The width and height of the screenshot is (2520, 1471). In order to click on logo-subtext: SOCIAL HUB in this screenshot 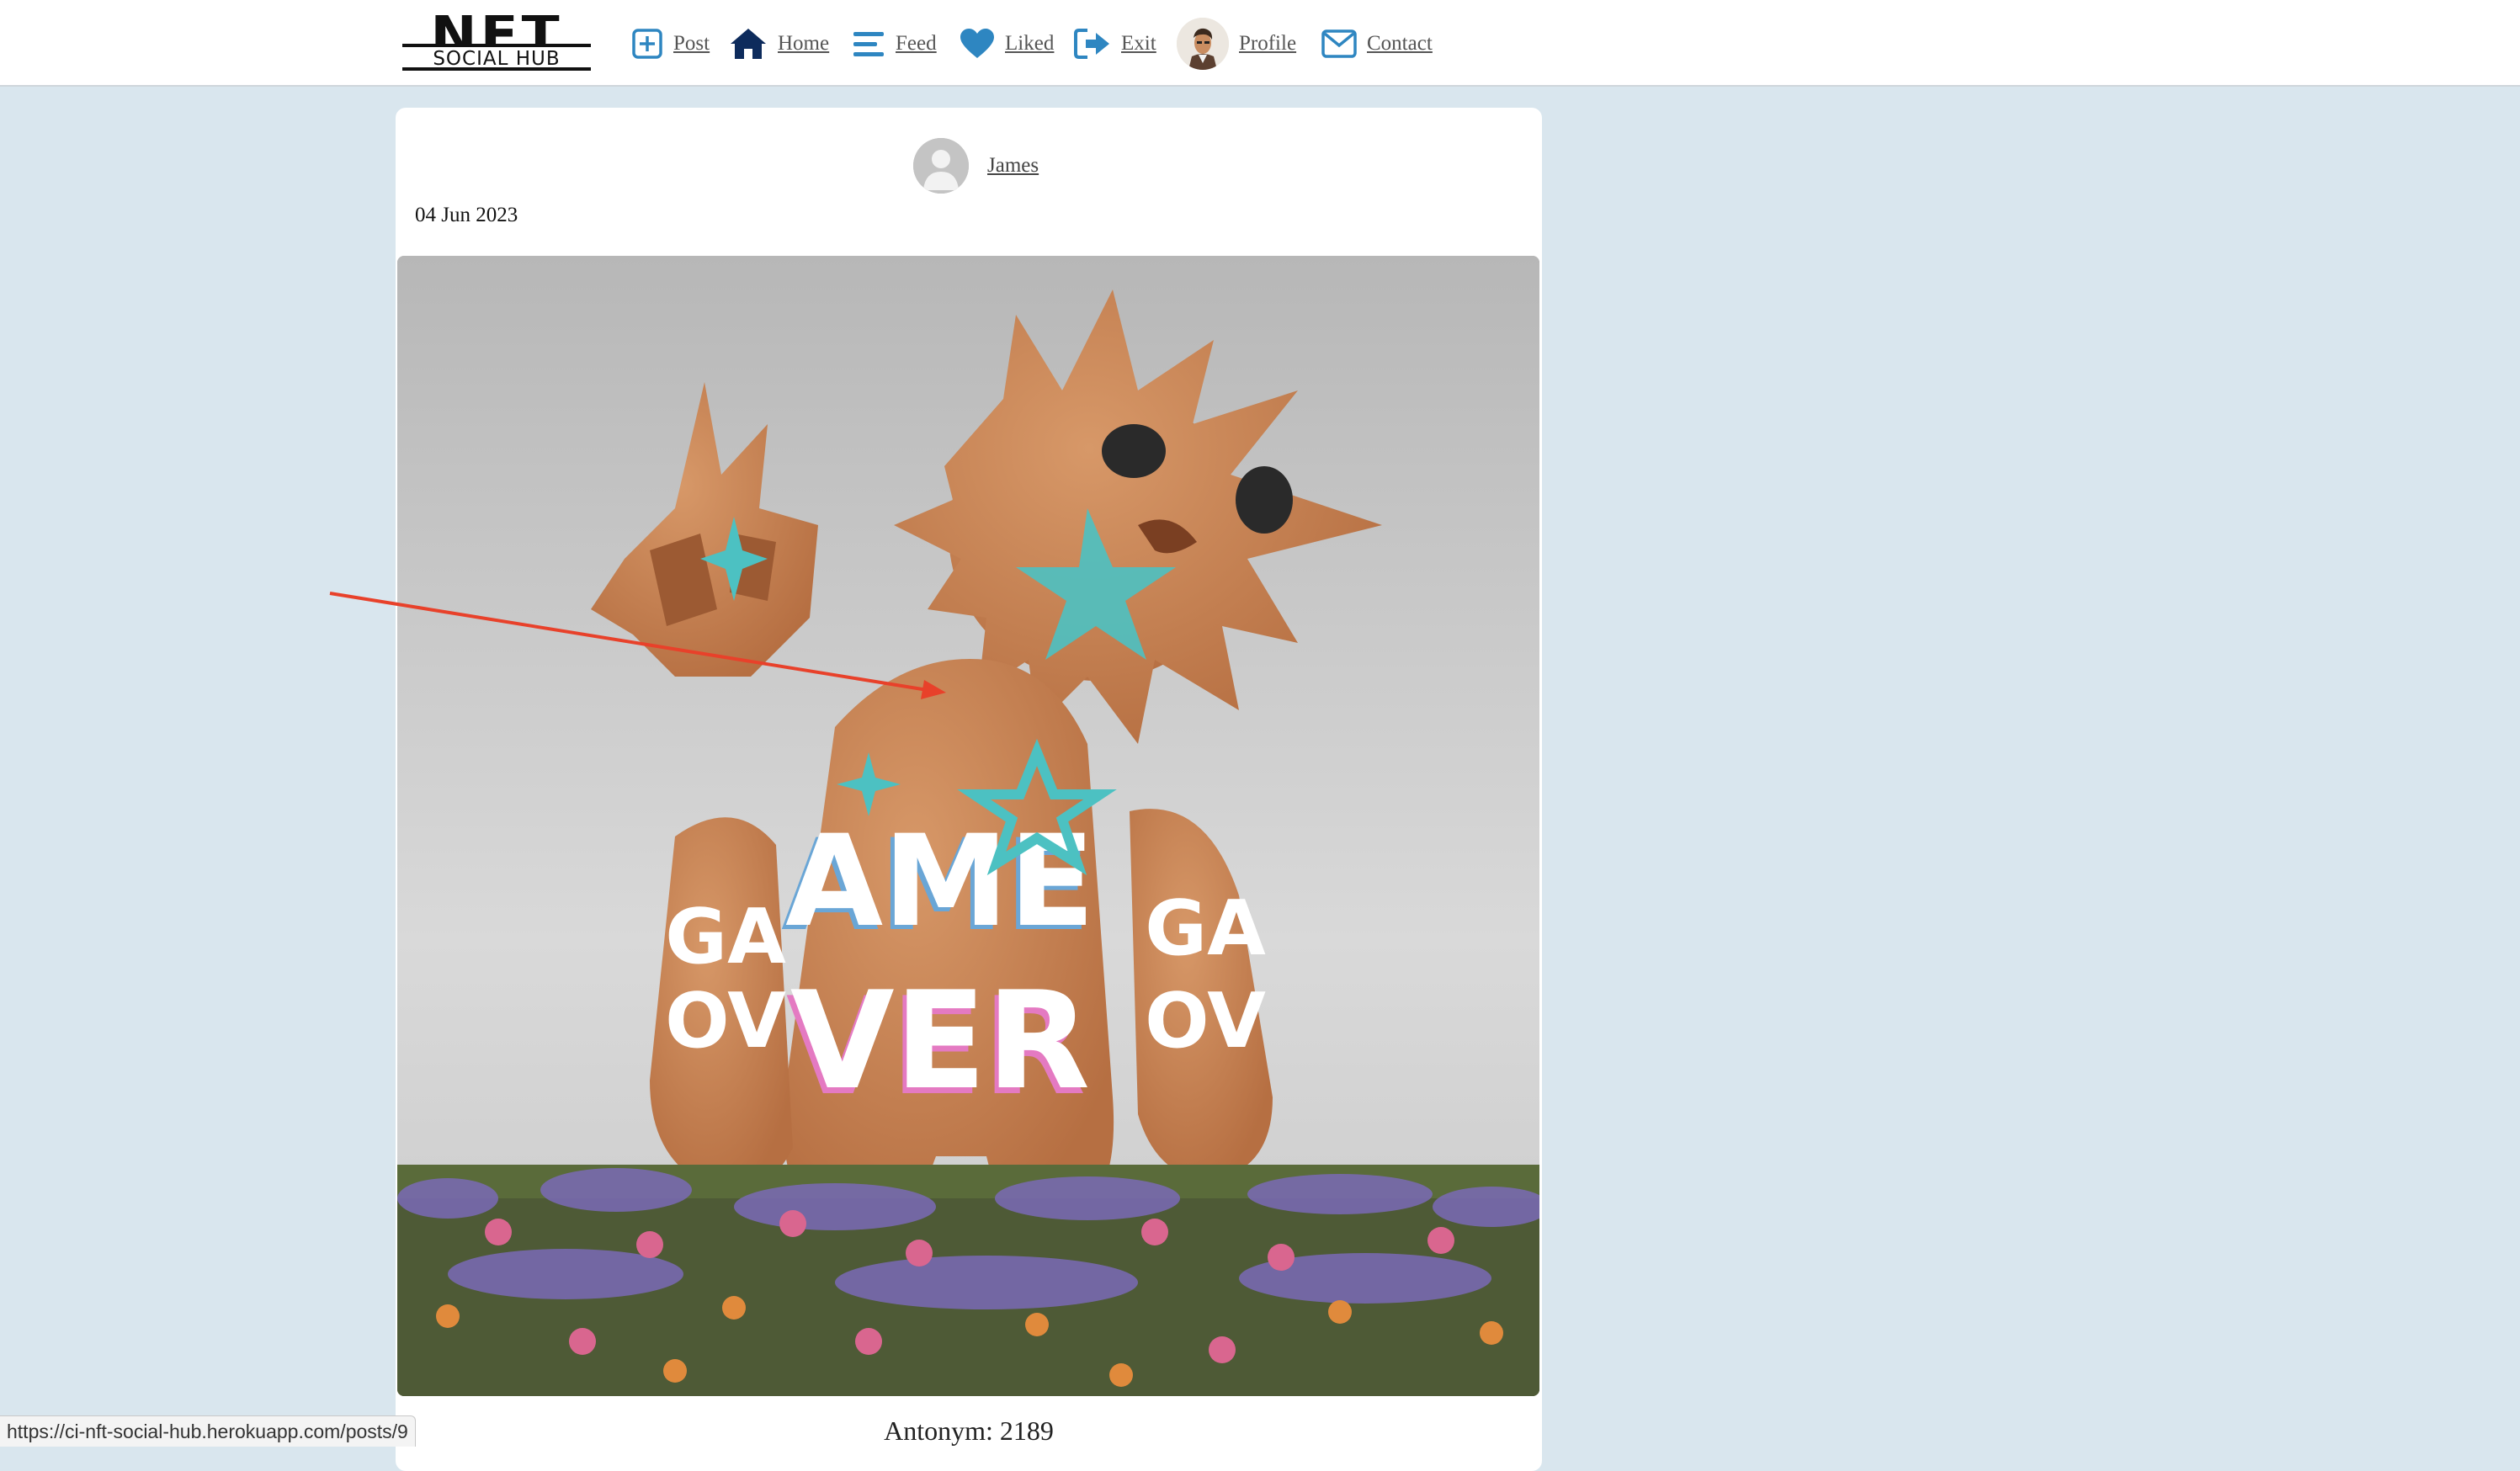, I will do `click(496, 59)`.